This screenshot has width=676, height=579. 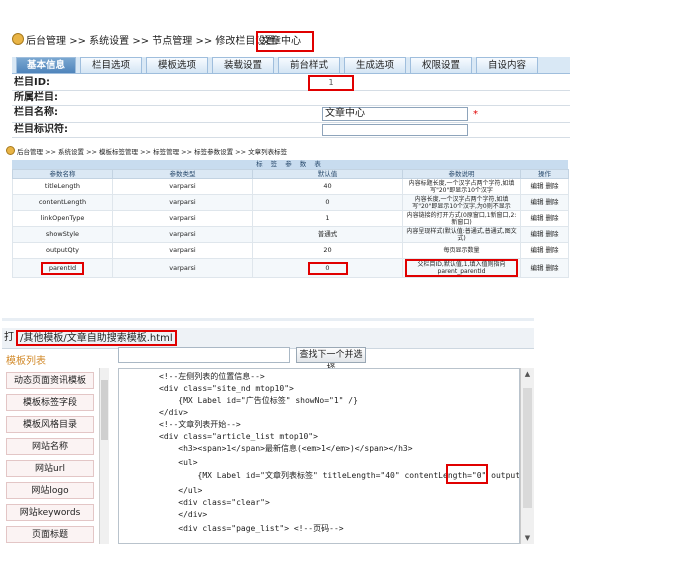 What do you see at coordinates (395, 114) in the screenshot?
I see `column-name-input: 文章中心` at bounding box center [395, 114].